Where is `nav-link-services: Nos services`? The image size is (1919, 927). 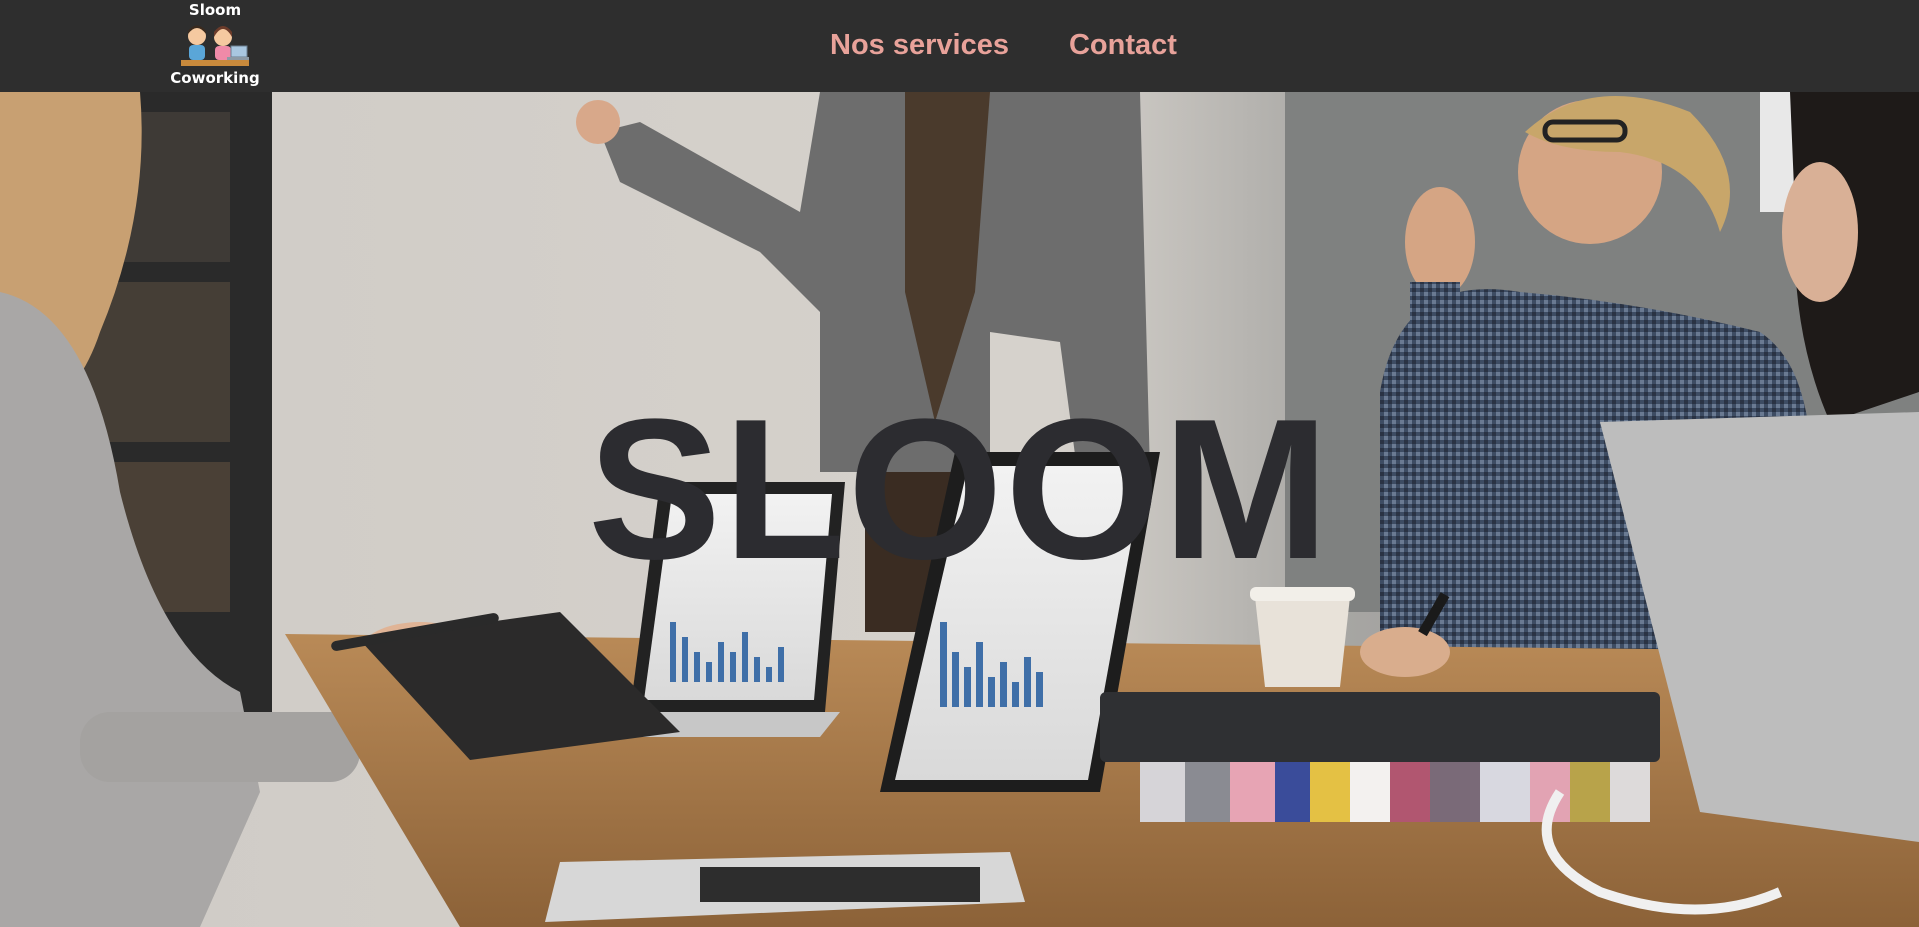 nav-link-services: Nos services is located at coordinates (919, 45).